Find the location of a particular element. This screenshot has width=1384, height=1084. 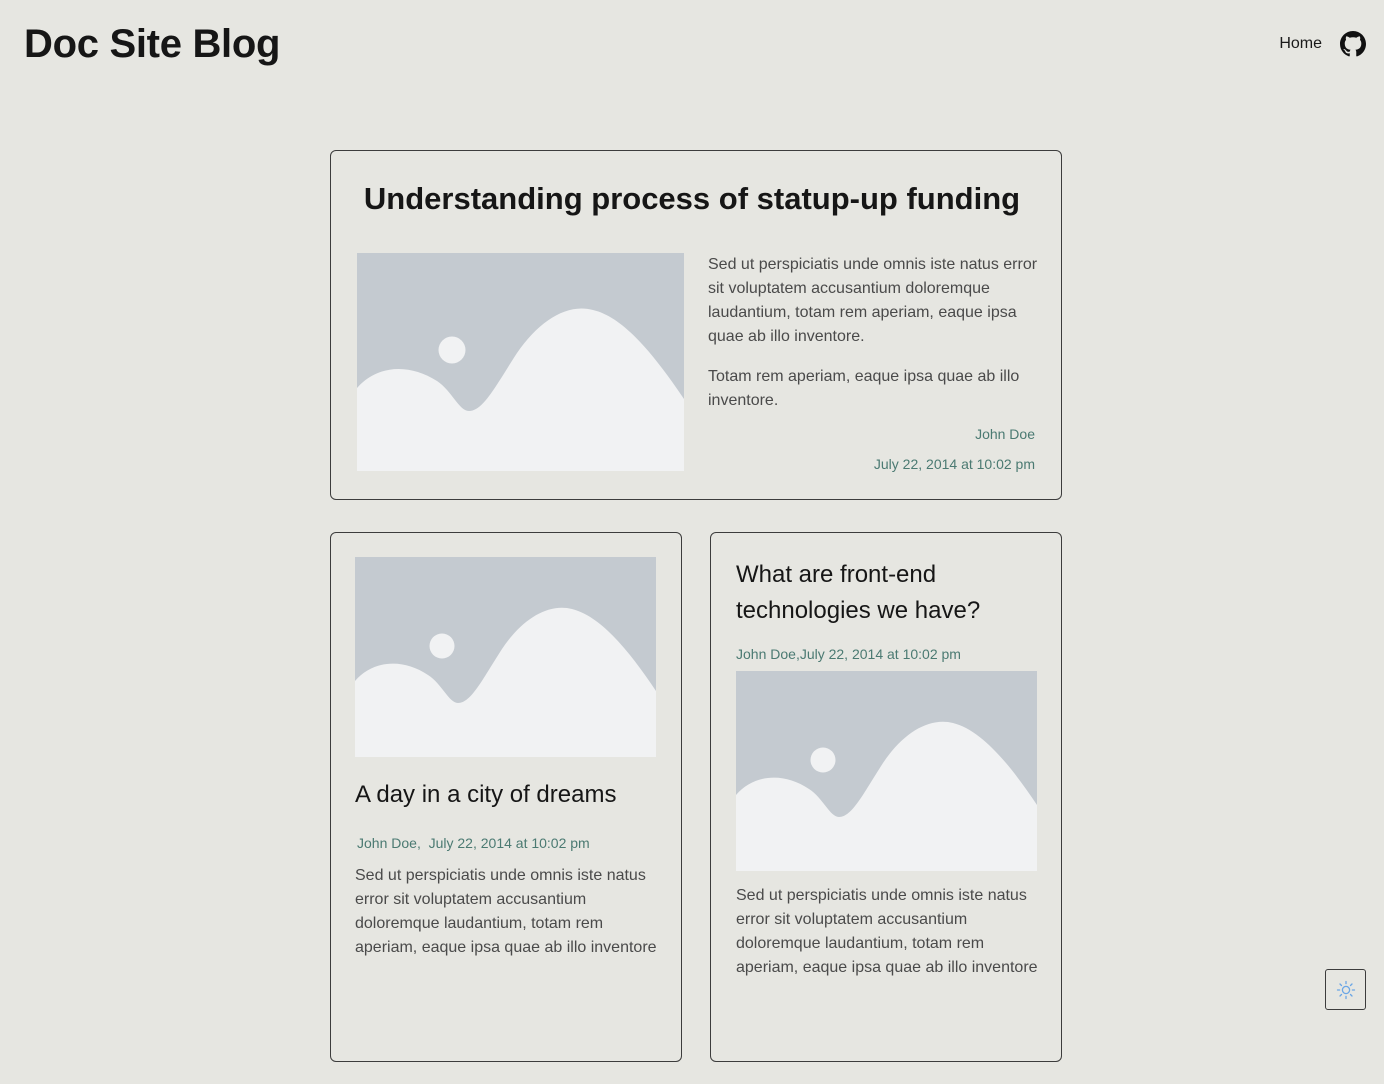

post-meta: John Doe, July 22, 2014 at 10:02 pm is located at coordinates (473, 843).